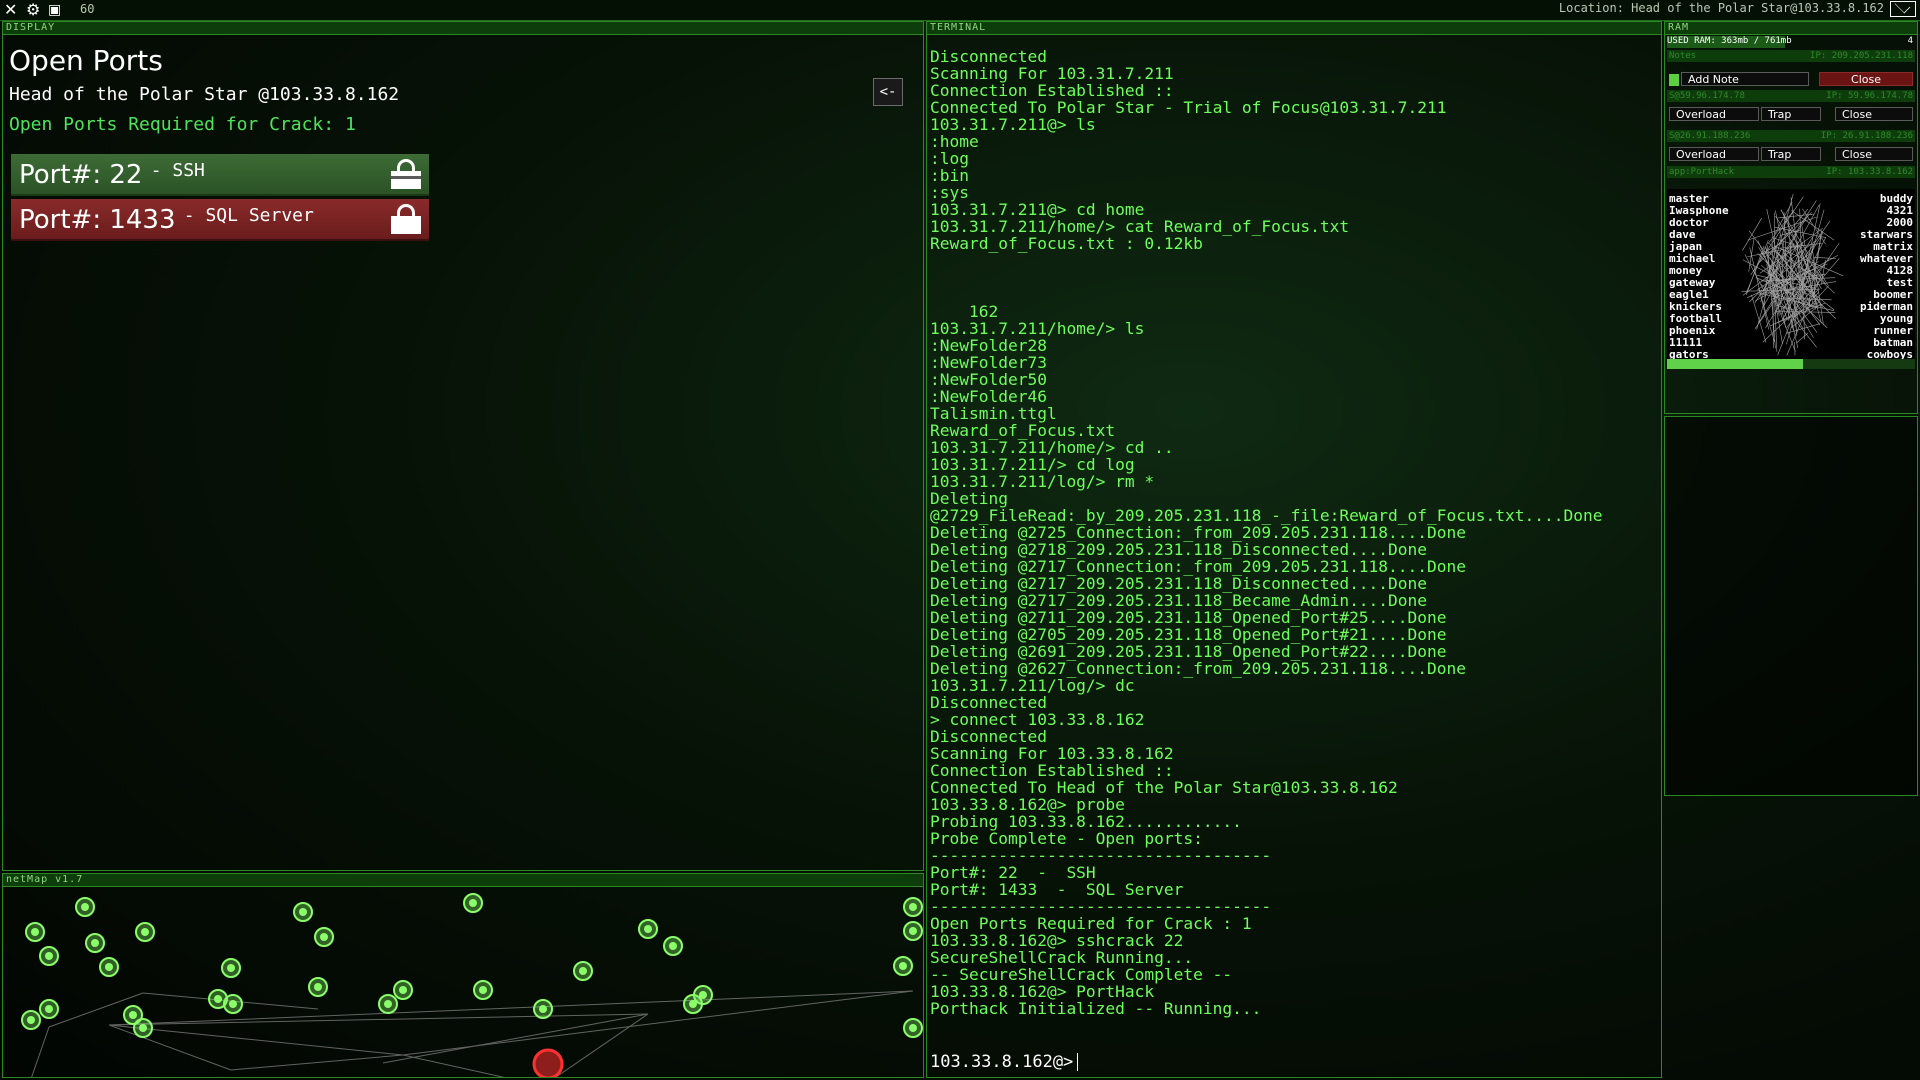 The image size is (1920, 1080). What do you see at coordinates (1042, 991) in the screenshot?
I see `terminal-line: 103.33.8.162@> PortHack` at bounding box center [1042, 991].